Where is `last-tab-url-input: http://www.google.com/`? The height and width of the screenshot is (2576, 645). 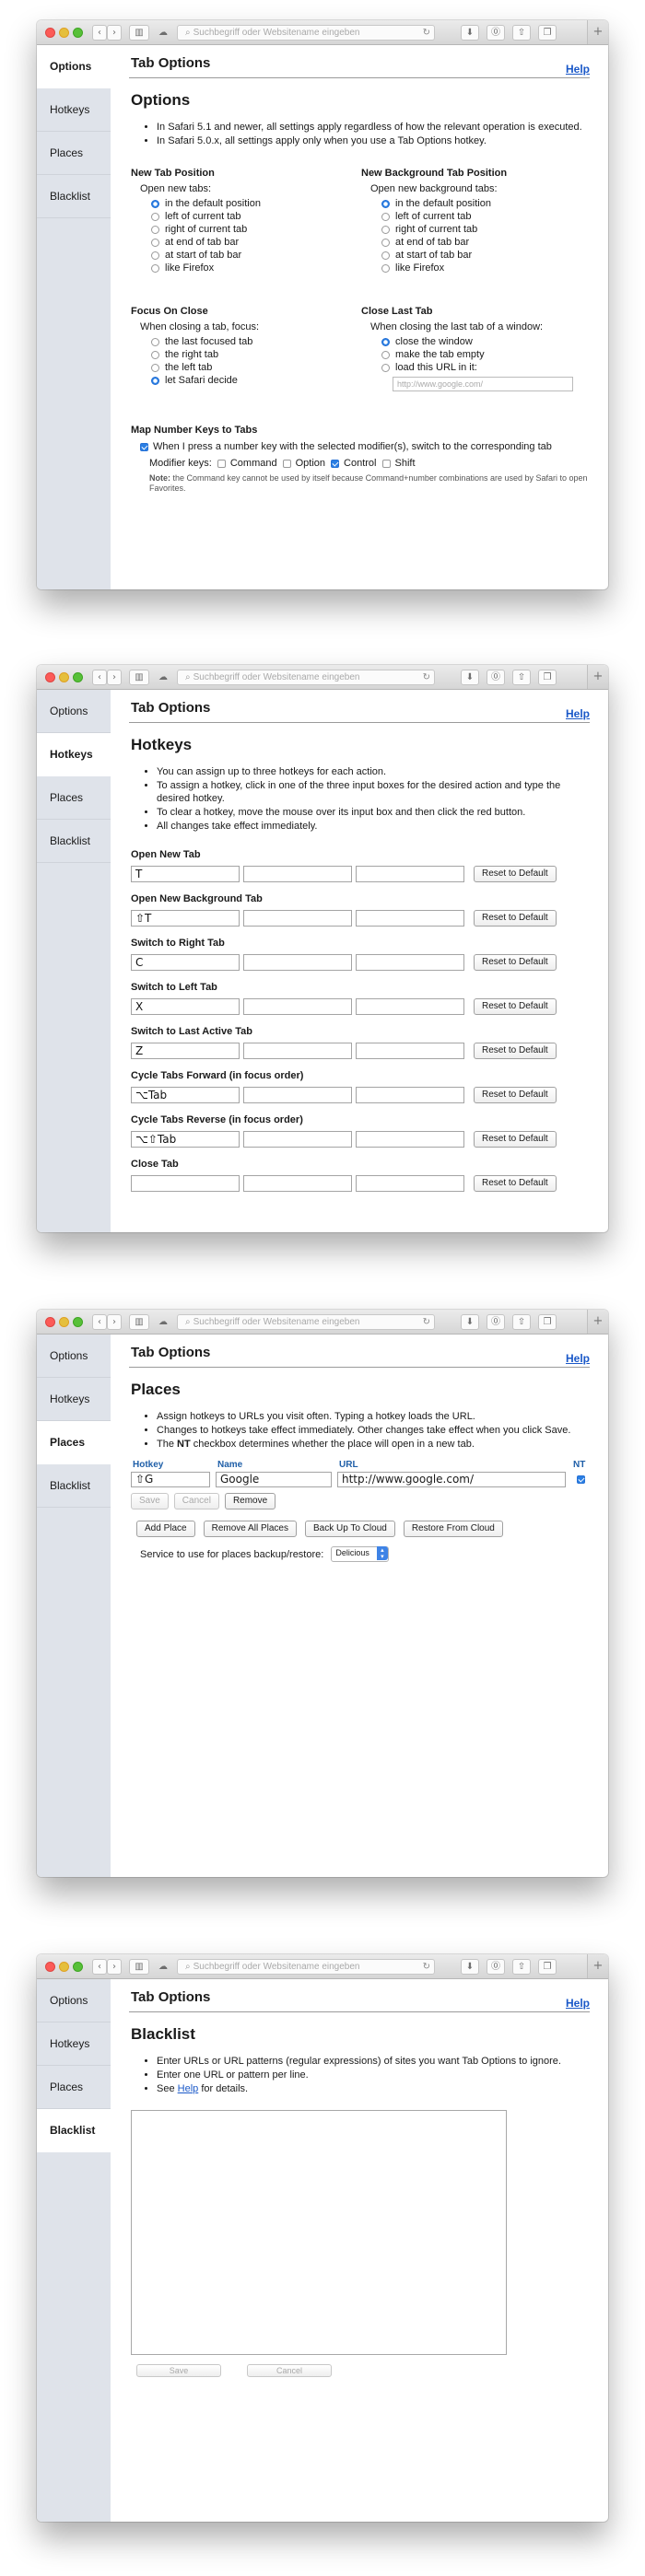 last-tab-url-input: http://www.google.com/ is located at coordinates (483, 384).